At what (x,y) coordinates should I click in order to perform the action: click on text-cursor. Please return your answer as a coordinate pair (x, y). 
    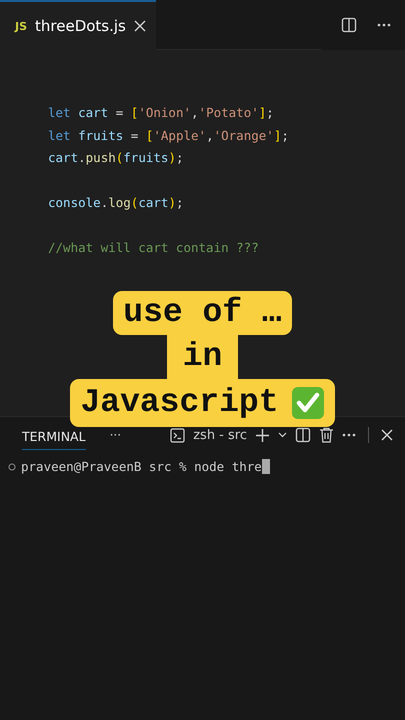
    Looking at the image, I should click on (266, 466).